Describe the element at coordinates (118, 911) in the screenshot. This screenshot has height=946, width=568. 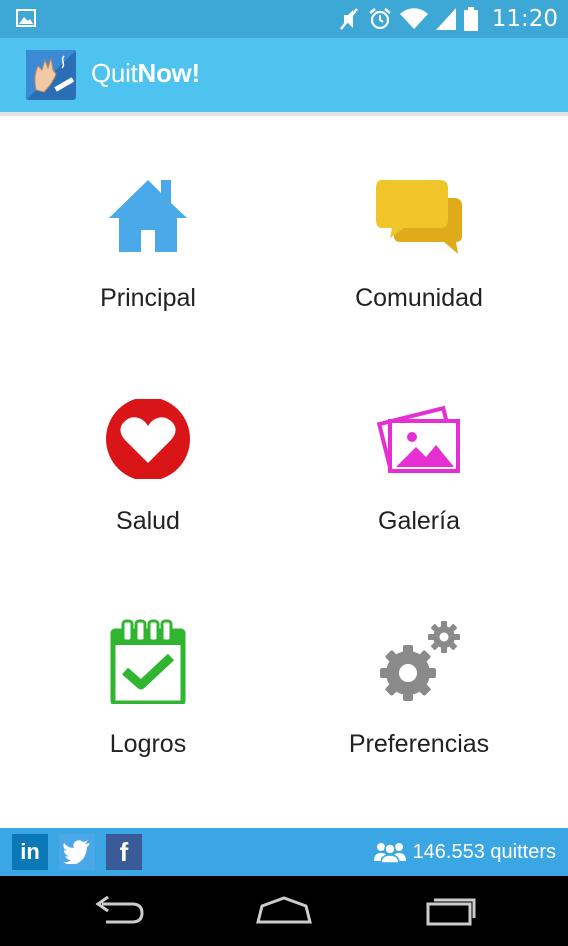
I see `back-icon` at that location.